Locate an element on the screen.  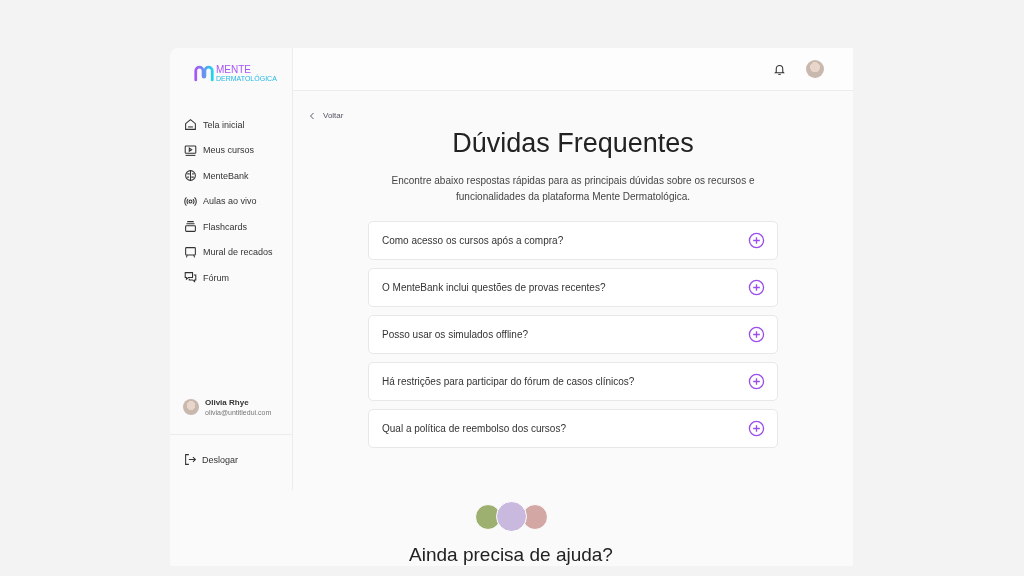
back-link: Voltar is located at coordinates (326, 115).